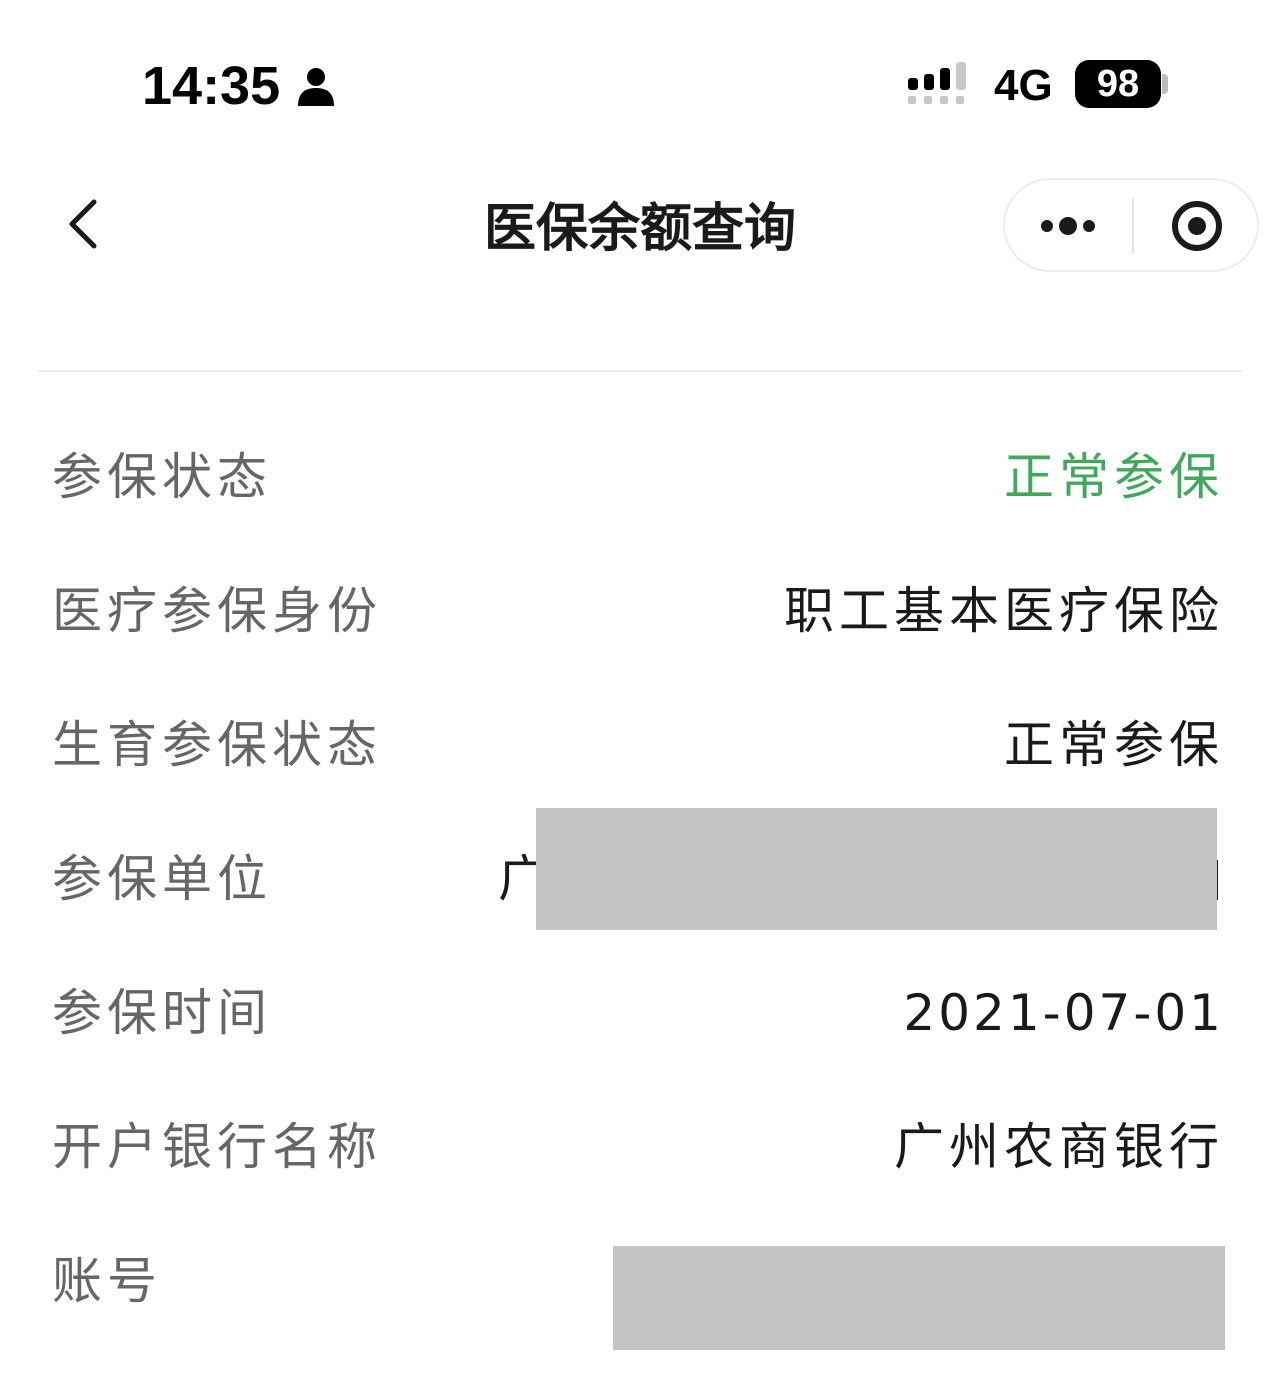  I want to click on row-label: 参保时间, so click(162, 1013).